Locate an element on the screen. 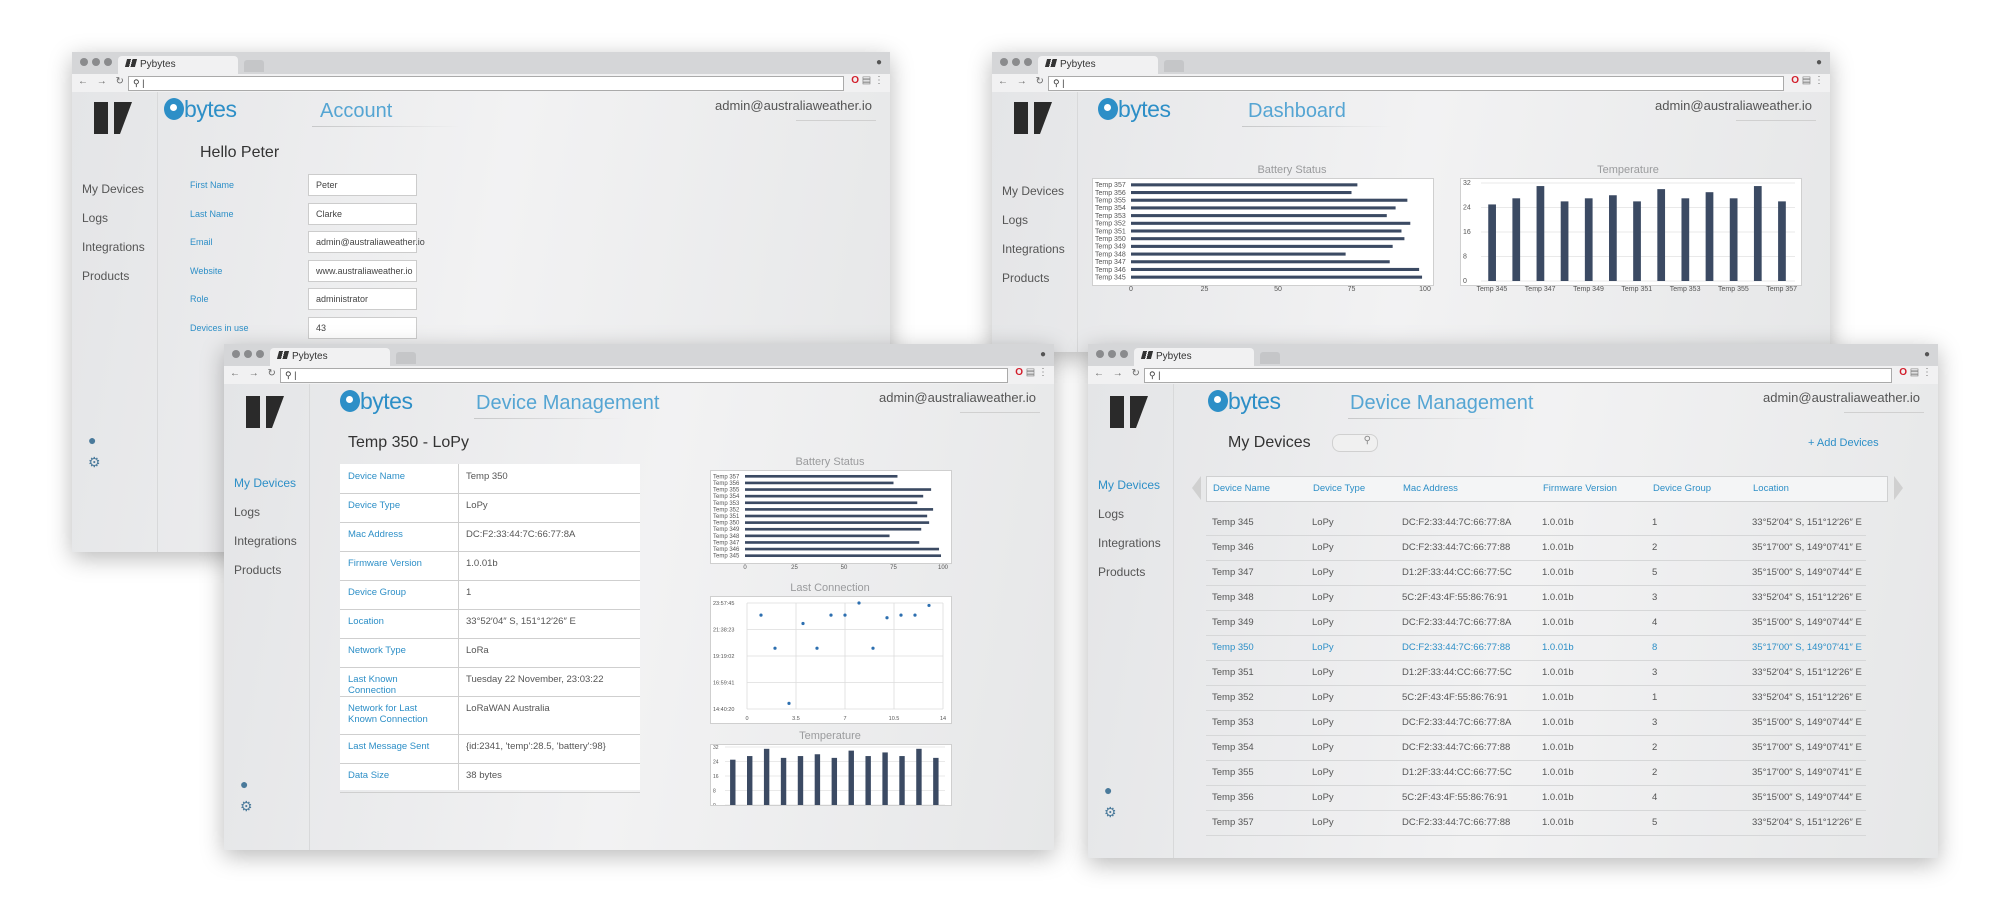 The height and width of the screenshot is (908, 2000). field-input: Peter is located at coordinates (362, 185).